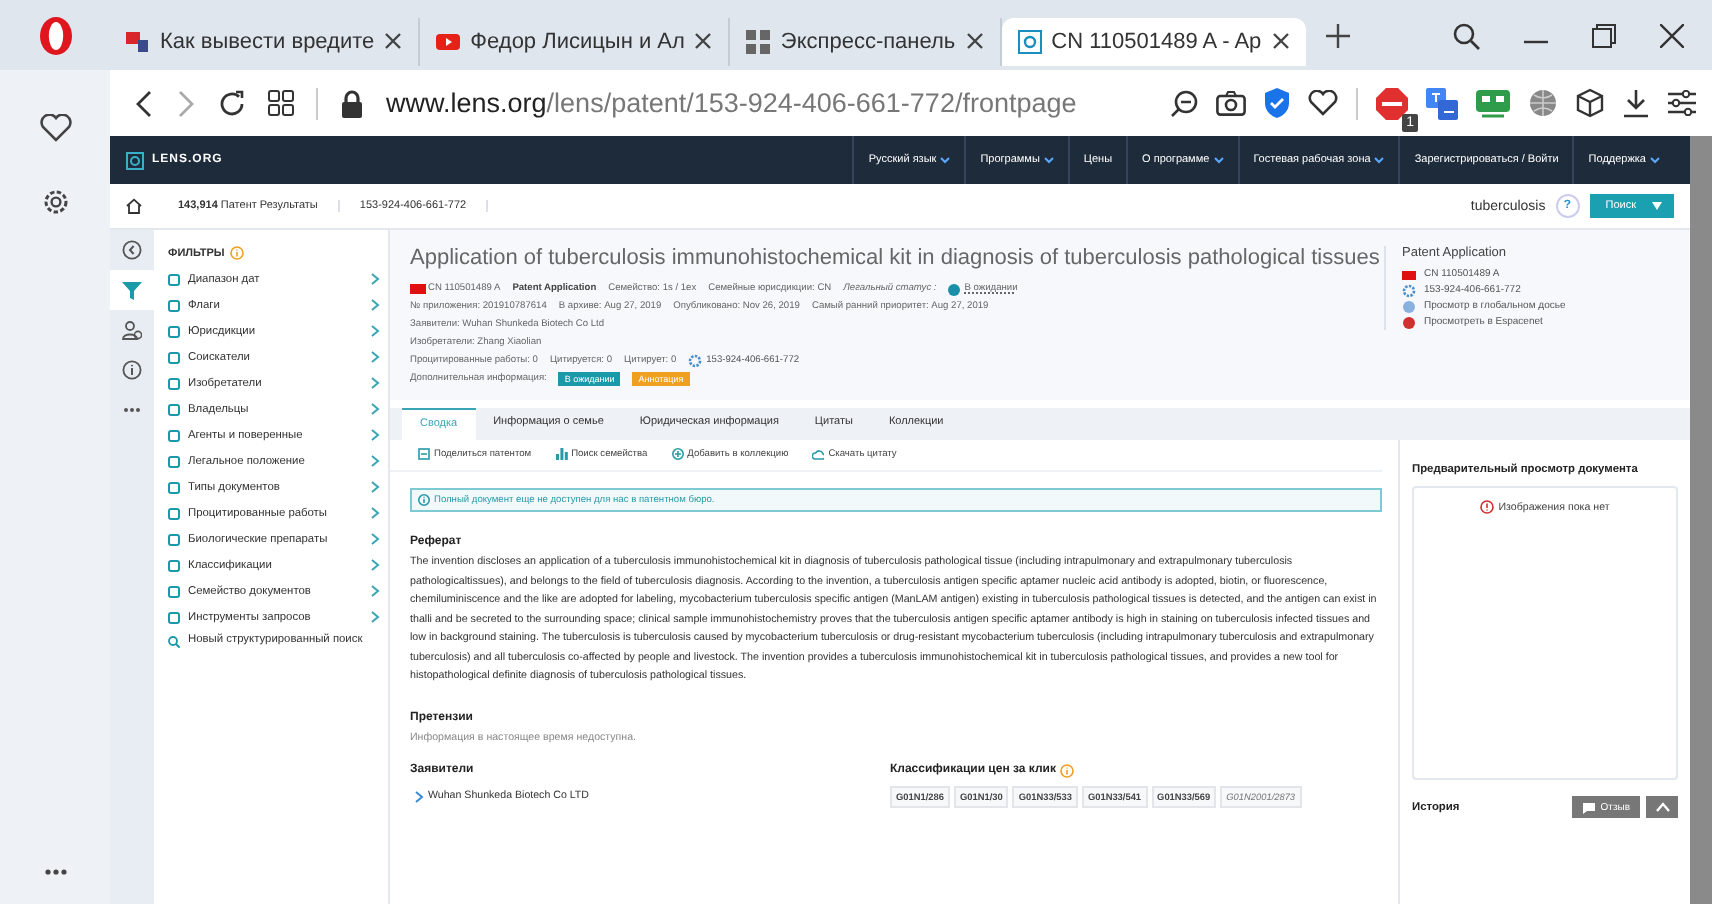  I want to click on cube-icon, so click(1590, 103).